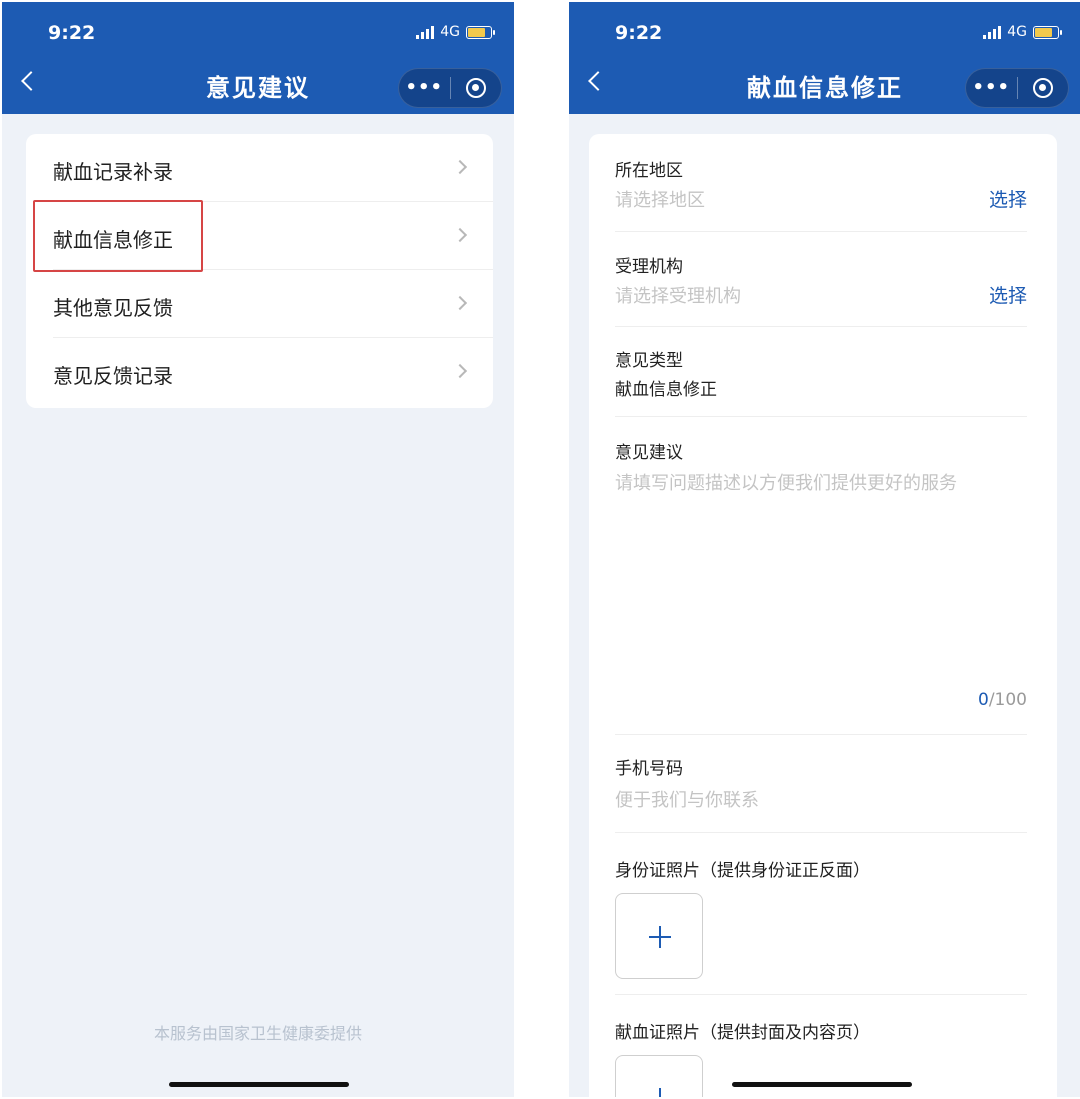 This screenshot has width=1080, height=1099. I want to click on field-label: 手机号码, so click(649, 769).